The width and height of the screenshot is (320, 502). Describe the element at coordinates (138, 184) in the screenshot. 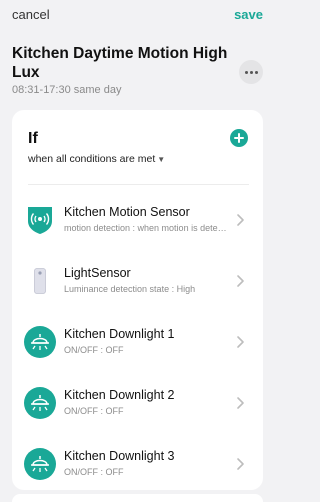

I see `divider` at that location.